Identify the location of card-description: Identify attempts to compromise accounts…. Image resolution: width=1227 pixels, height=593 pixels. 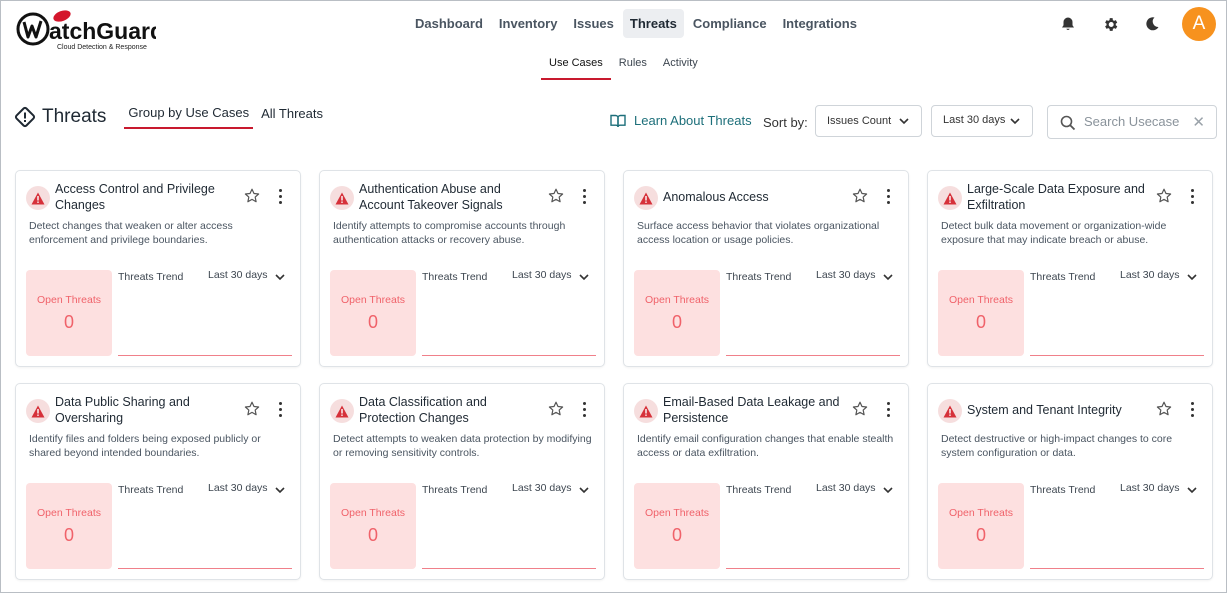
(449, 233).